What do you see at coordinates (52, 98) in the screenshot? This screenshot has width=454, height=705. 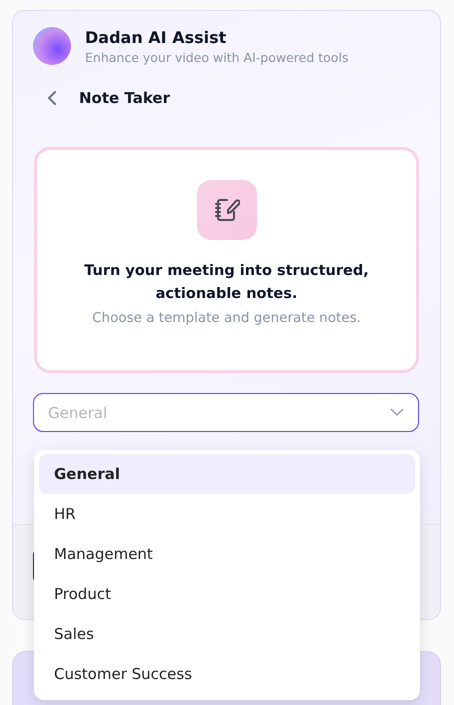 I see `back-button` at bounding box center [52, 98].